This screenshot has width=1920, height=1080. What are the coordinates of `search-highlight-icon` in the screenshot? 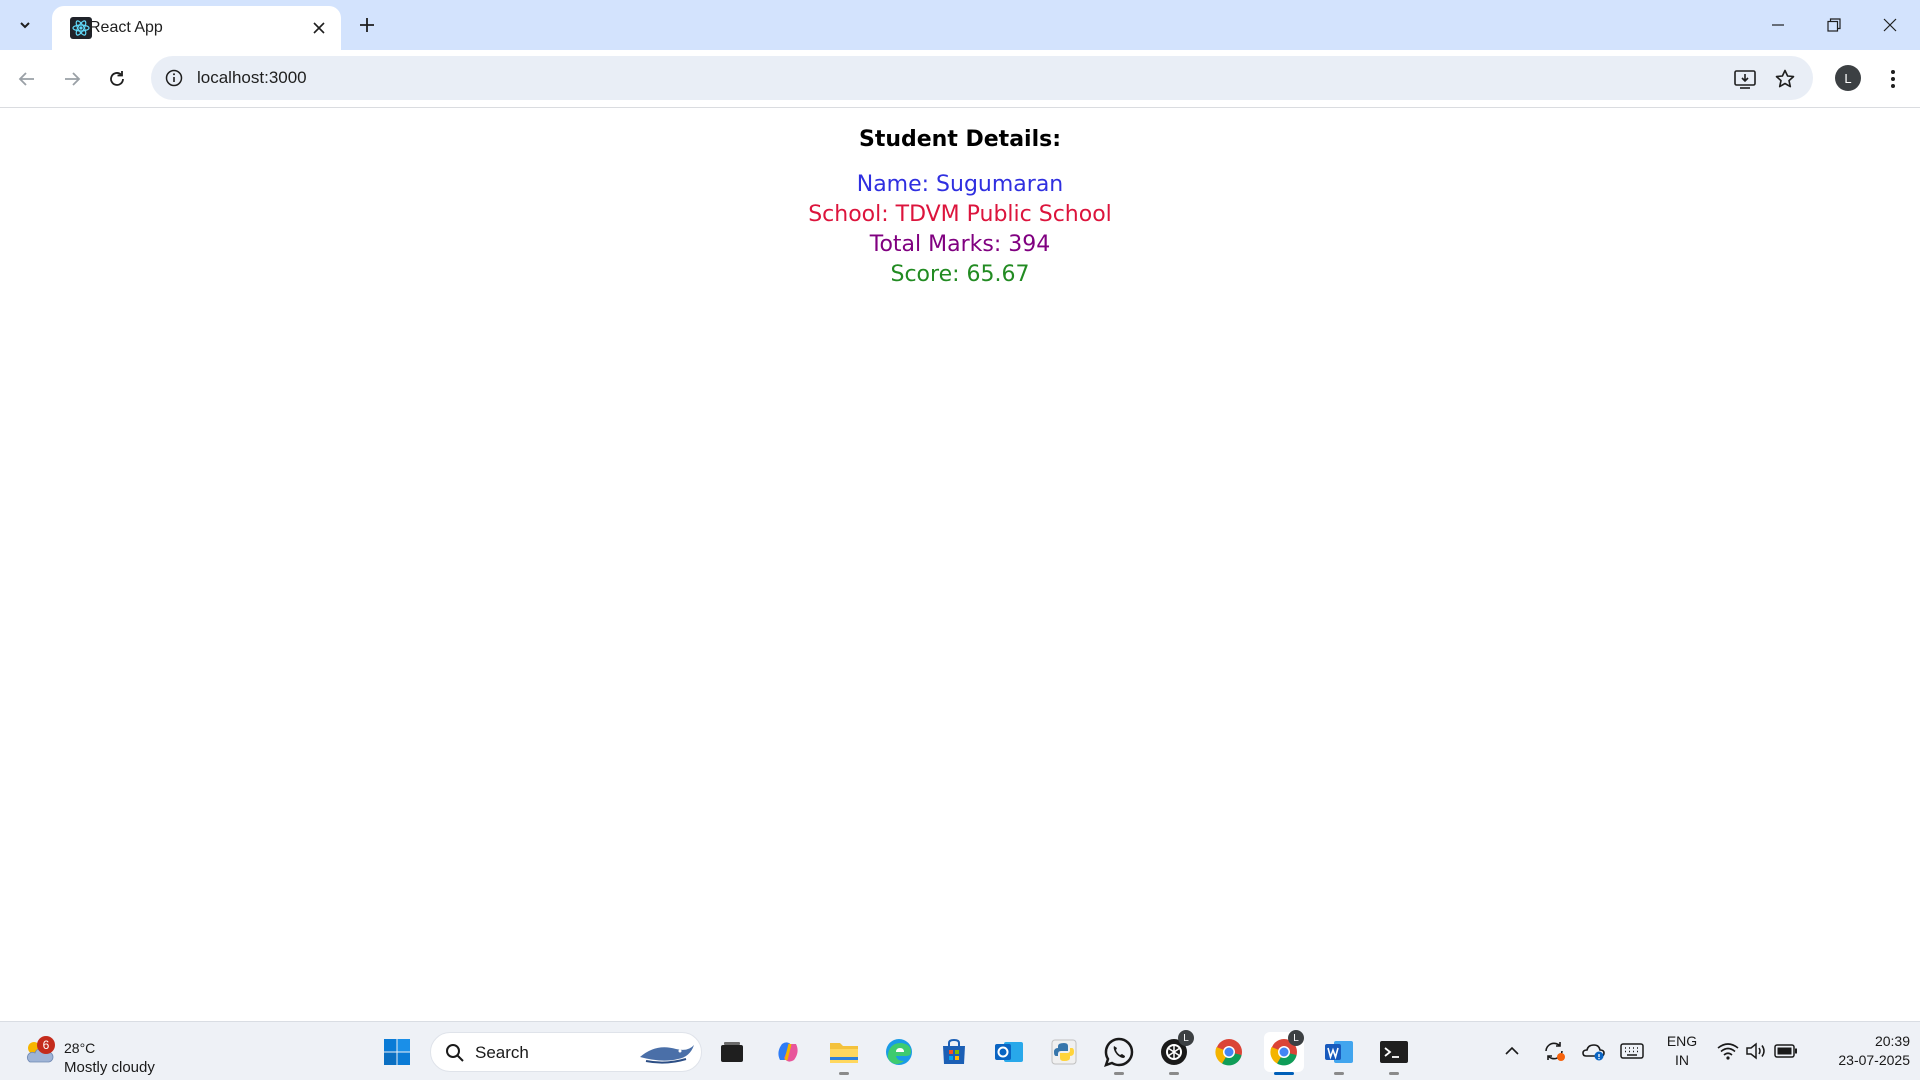 It's located at (667, 1054).